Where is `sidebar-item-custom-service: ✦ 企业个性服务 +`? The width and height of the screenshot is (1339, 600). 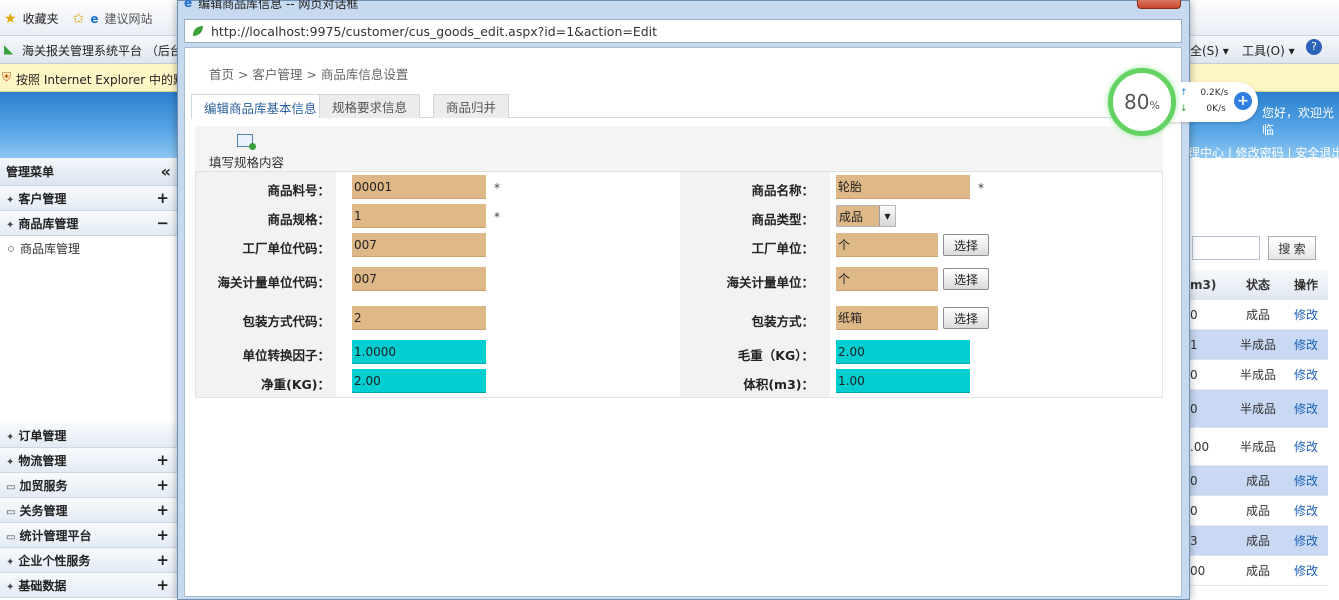
sidebar-item-custom-service: ✦ 企业个性服务 + is located at coordinates (88, 560).